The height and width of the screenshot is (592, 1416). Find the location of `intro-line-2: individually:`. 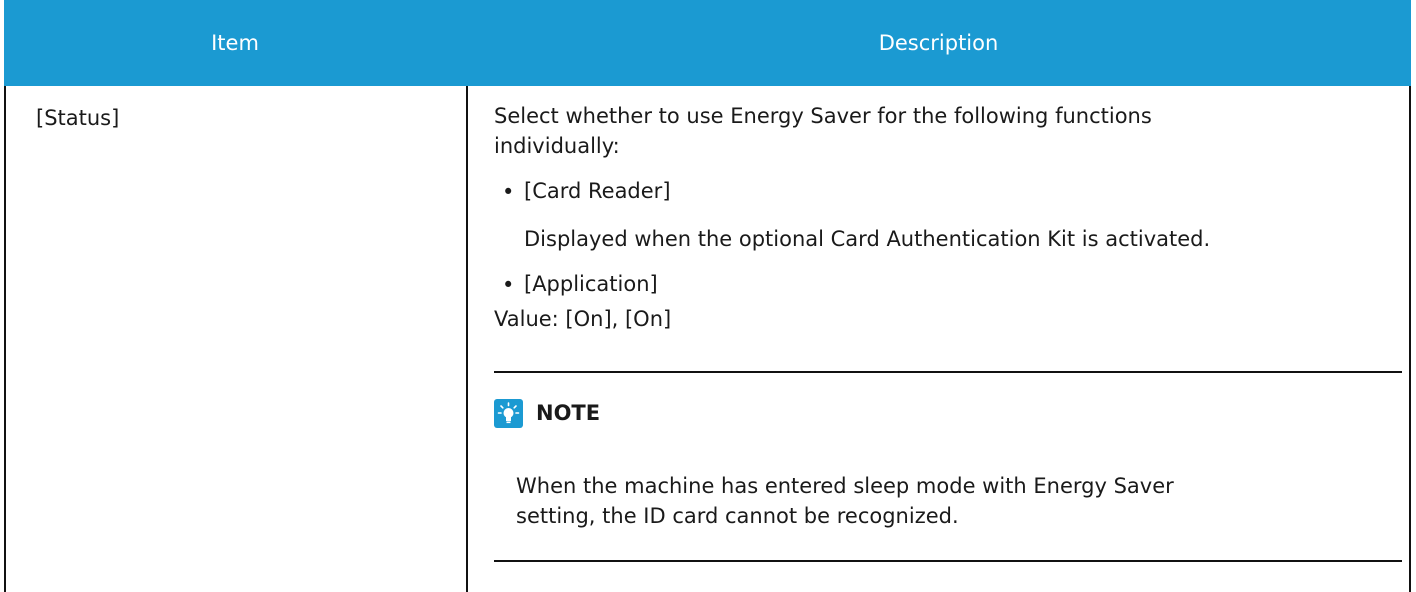

intro-line-2: individually: is located at coordinates (557, 146).